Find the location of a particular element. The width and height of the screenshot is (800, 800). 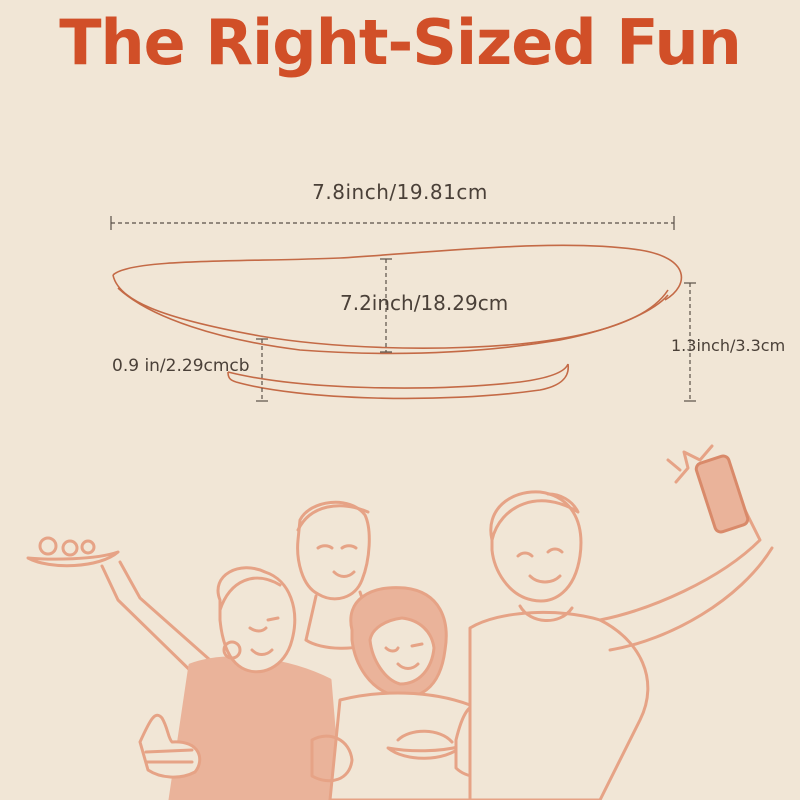

man-with-plate is located at coordinates (184, 668).